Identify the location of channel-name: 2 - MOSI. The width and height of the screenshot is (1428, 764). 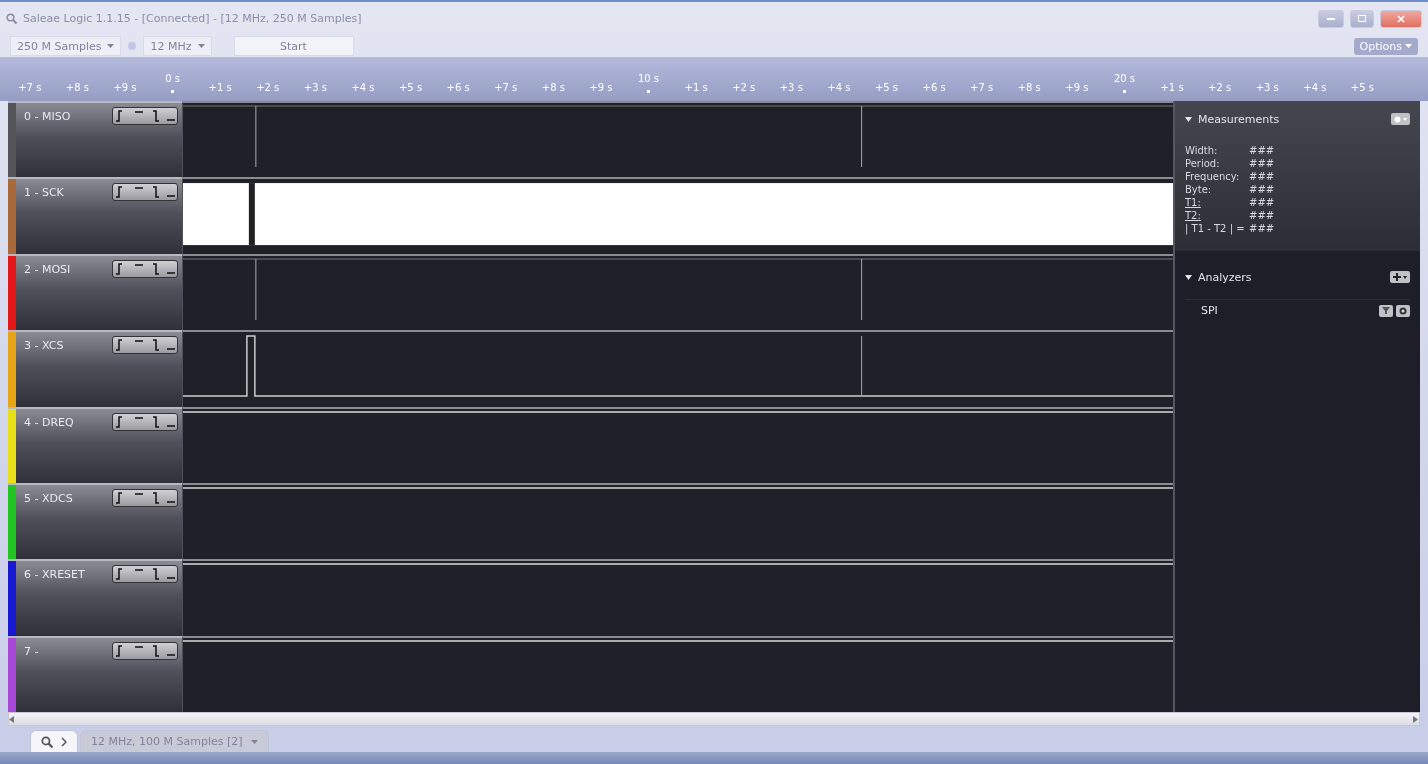
(48, 268).